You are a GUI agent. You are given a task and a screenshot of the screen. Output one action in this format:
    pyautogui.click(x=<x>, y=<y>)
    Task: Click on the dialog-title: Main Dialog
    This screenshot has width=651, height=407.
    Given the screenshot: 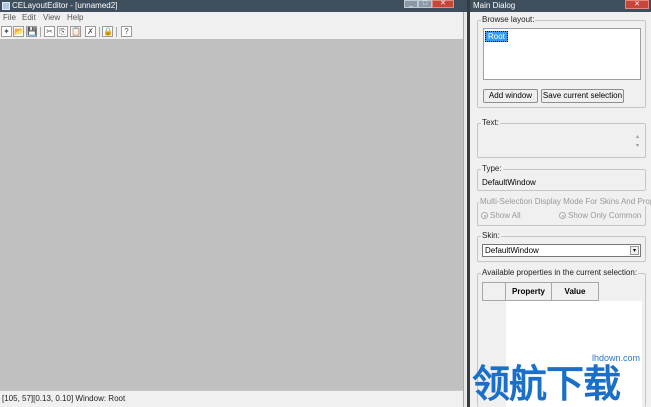 What is the action you would take?
    pyautogui.click(x=494, y=5)
    